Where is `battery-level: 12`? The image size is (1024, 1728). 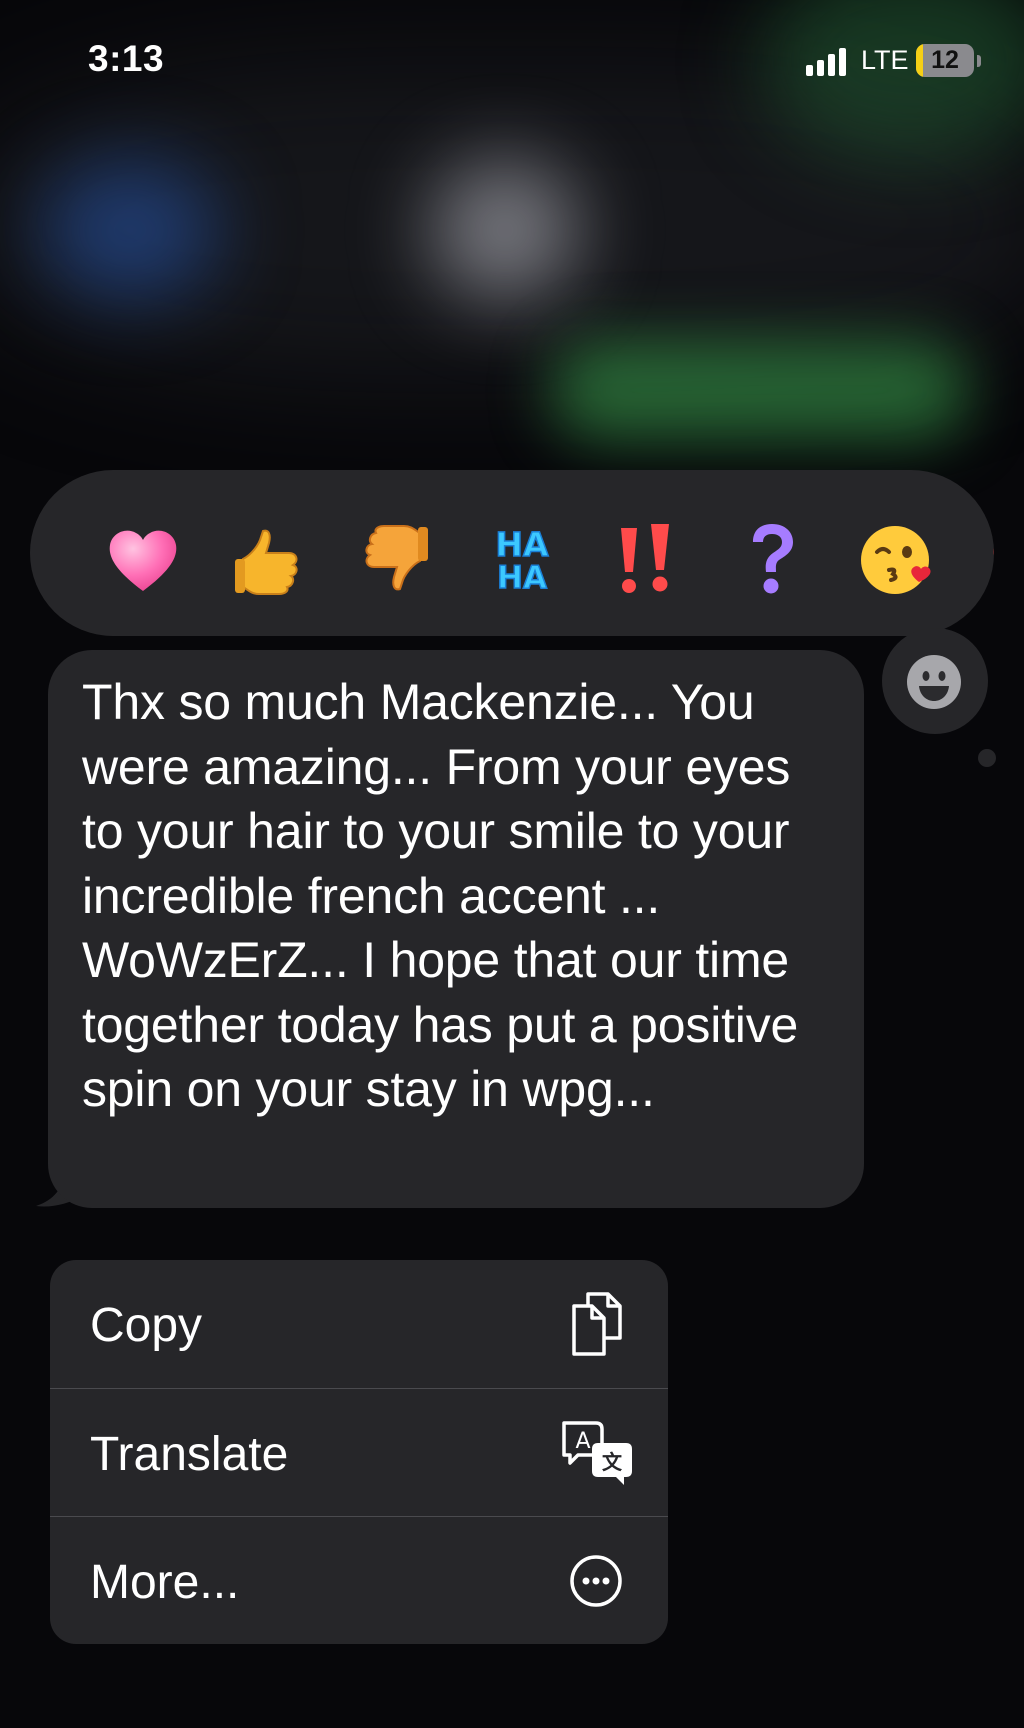
battery-level: 12 is located at coordinates (945, 60).